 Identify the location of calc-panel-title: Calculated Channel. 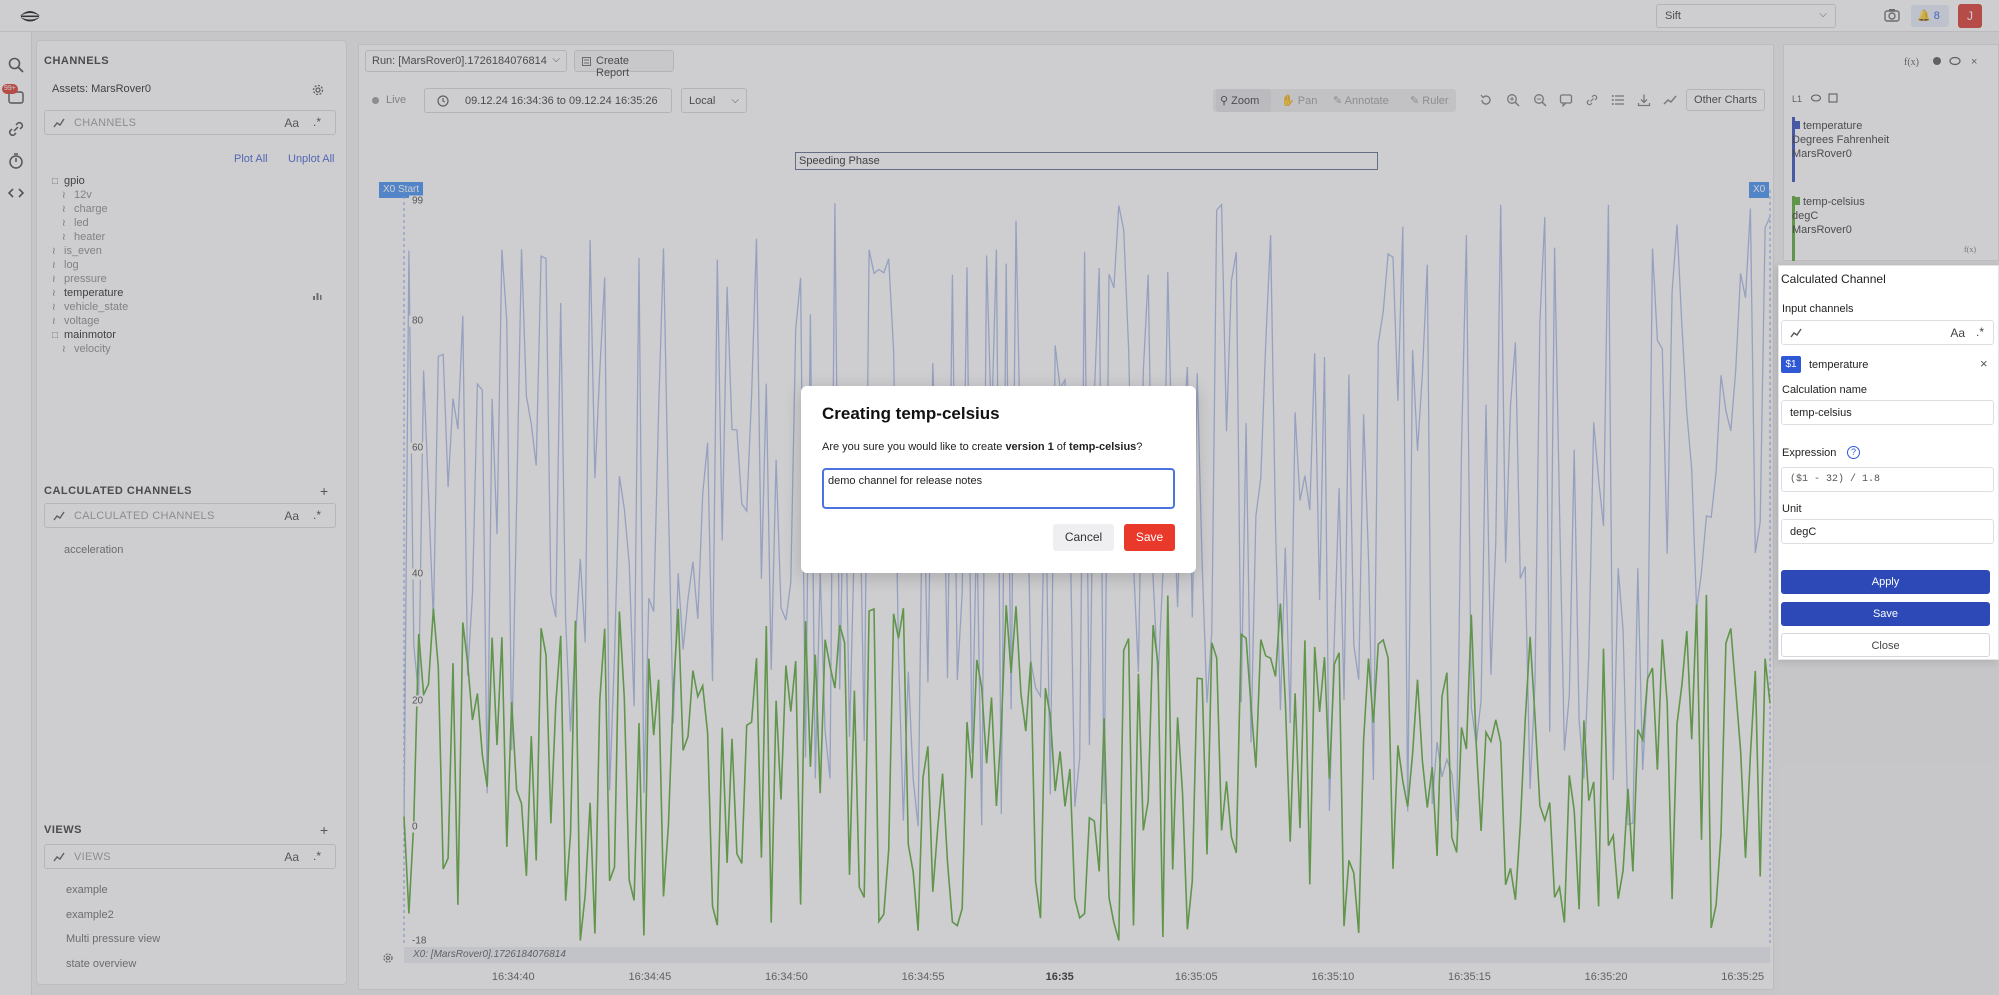
(1833, 279).